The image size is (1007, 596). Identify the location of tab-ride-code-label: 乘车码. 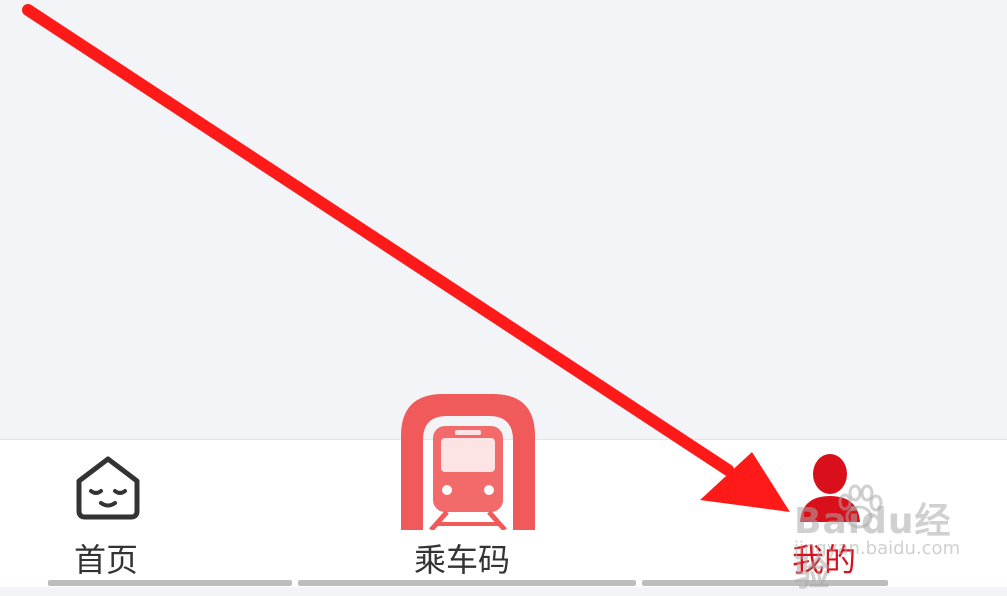
(462, 560).